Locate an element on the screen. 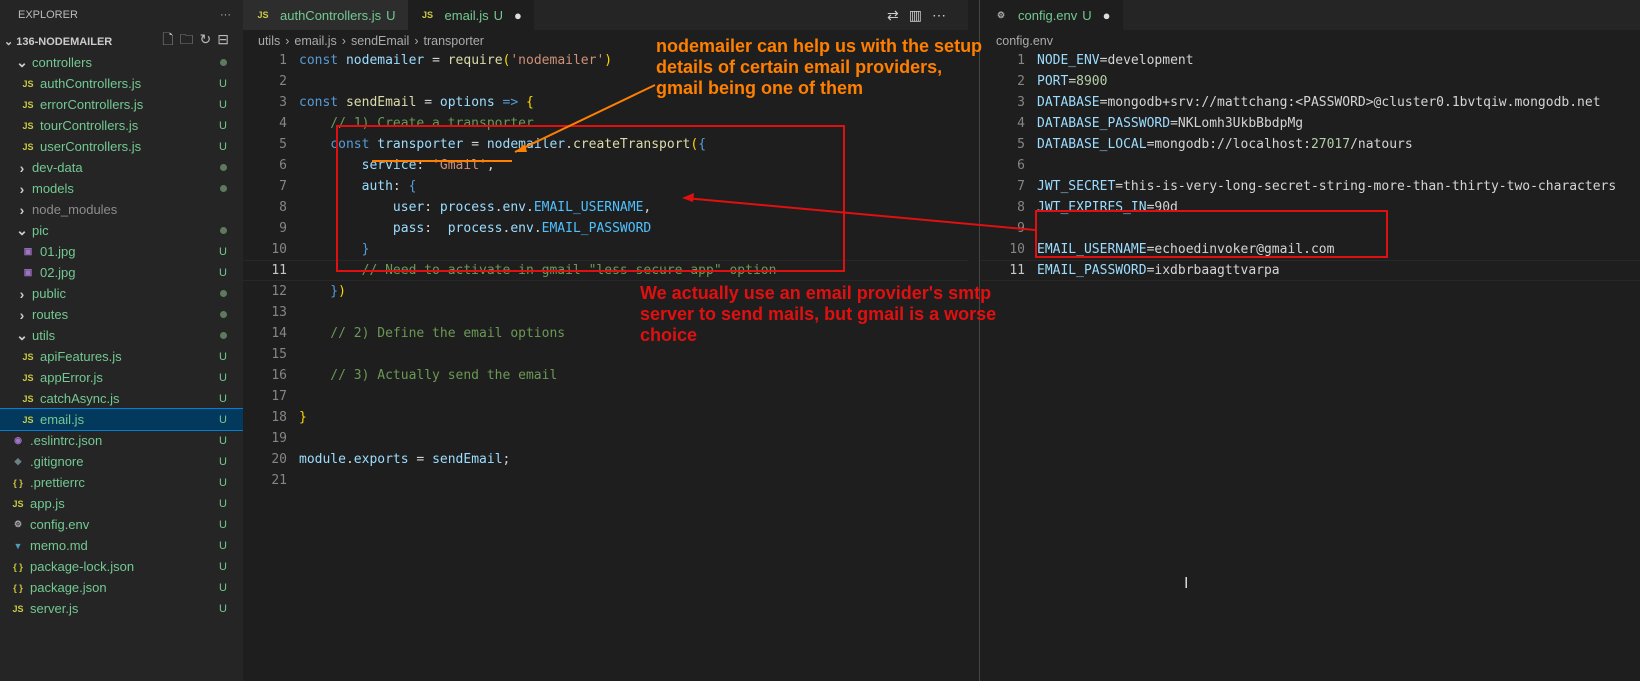  orange-arrow is located at coordinates (585, 118).